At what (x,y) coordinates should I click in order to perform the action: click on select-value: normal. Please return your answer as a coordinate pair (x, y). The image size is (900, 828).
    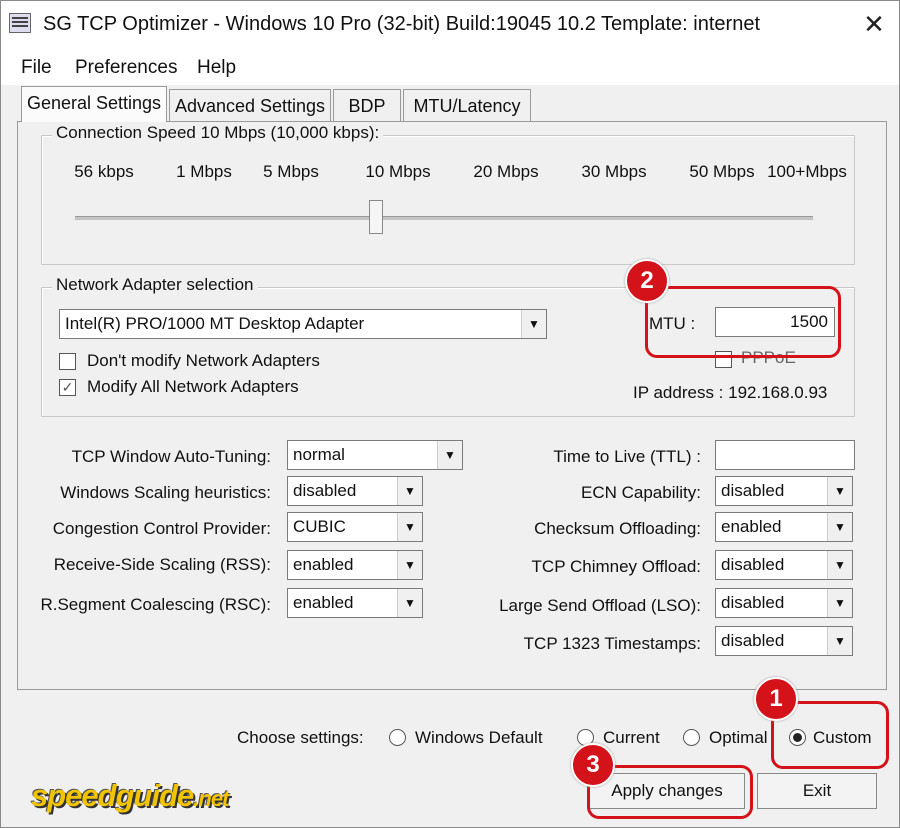
    Looking at the image, I should click on (319, 454).